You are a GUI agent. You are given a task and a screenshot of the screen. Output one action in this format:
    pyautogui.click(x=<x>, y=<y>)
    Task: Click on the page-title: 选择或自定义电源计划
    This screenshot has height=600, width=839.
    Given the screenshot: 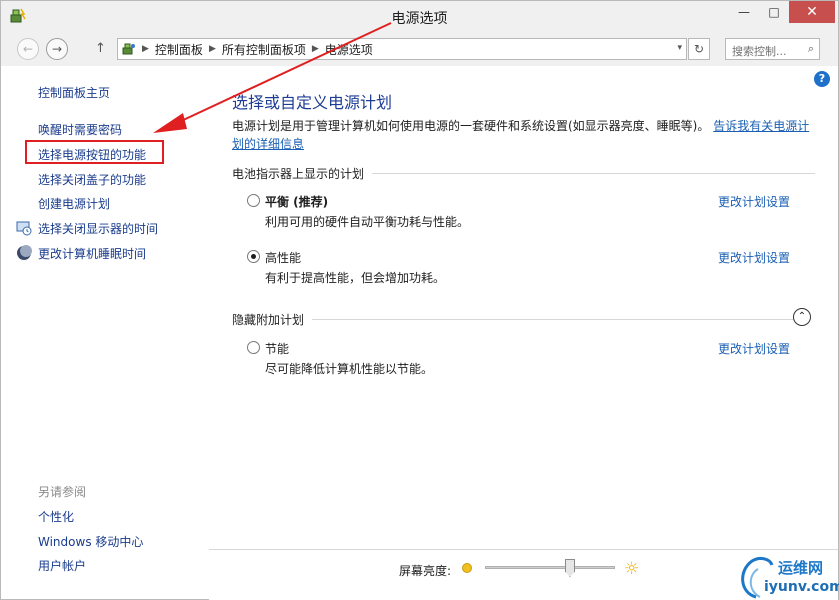 What is the action you would take?
    pyautogui.click(x=312, y=102)
    